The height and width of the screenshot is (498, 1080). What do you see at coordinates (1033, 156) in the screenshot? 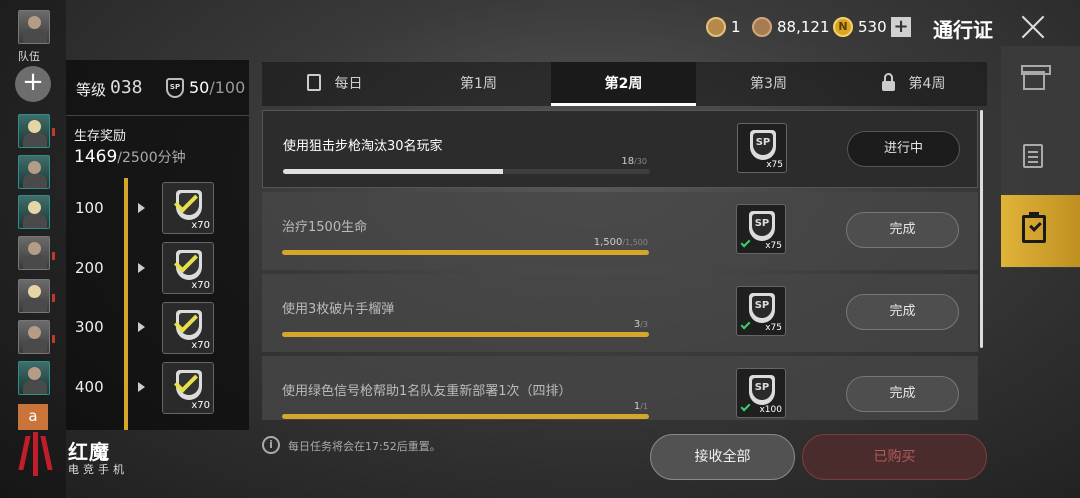
I see `document-icon` at bounding box center [1033, 156].